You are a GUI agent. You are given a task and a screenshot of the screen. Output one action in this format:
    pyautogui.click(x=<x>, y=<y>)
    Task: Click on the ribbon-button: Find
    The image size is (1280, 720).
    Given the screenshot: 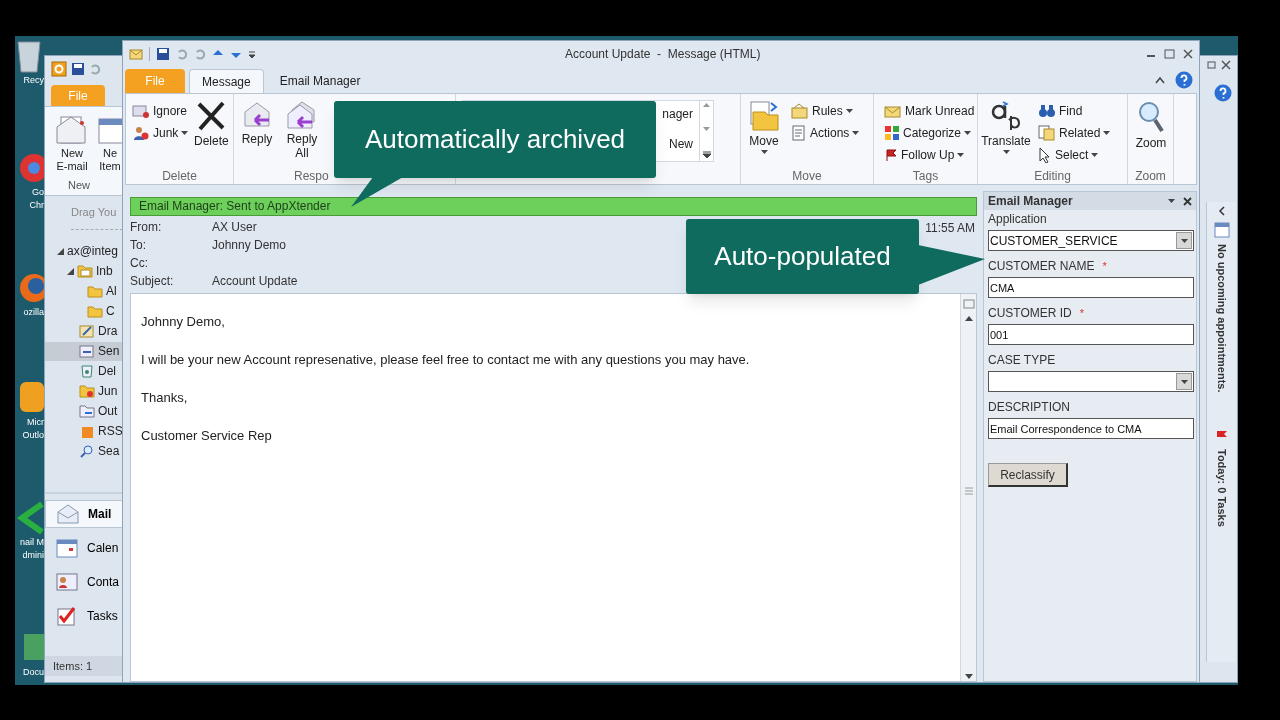 What is the action you would take?
    pyautogui.click(x=1074, y=111)
    